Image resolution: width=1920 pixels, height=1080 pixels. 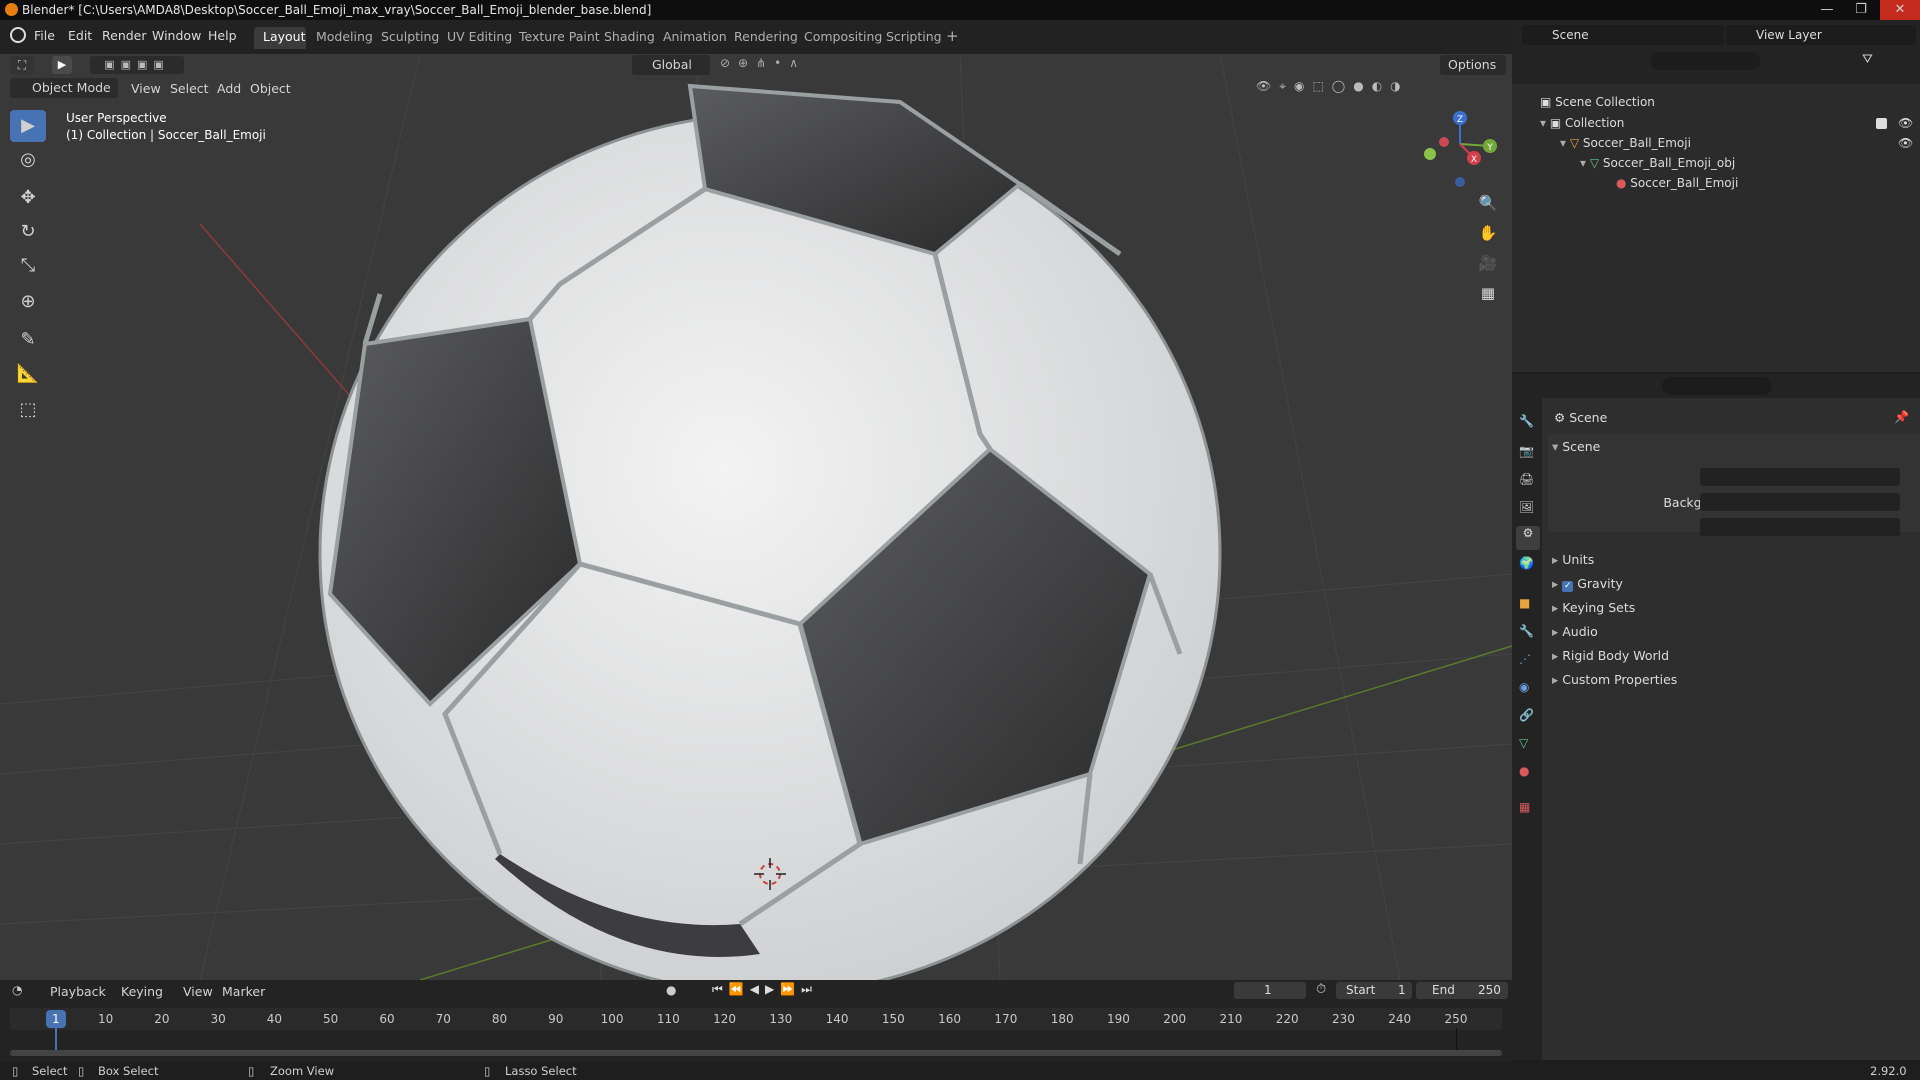 What do you see at coordinates (1573, 559) in the screenshot?
I see `panel-units: ▸ Units` at bounding box center [1573, 559].